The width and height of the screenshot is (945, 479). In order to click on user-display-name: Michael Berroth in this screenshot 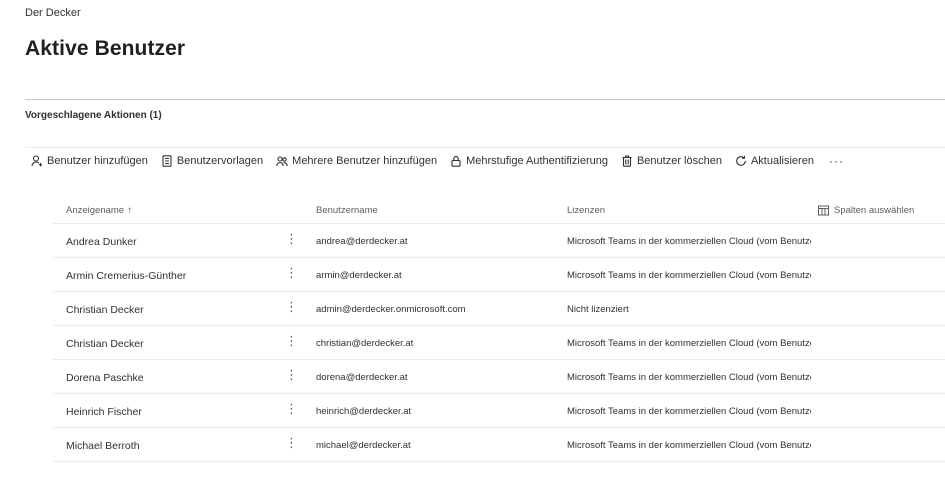, I will do `click(103, 446)`.